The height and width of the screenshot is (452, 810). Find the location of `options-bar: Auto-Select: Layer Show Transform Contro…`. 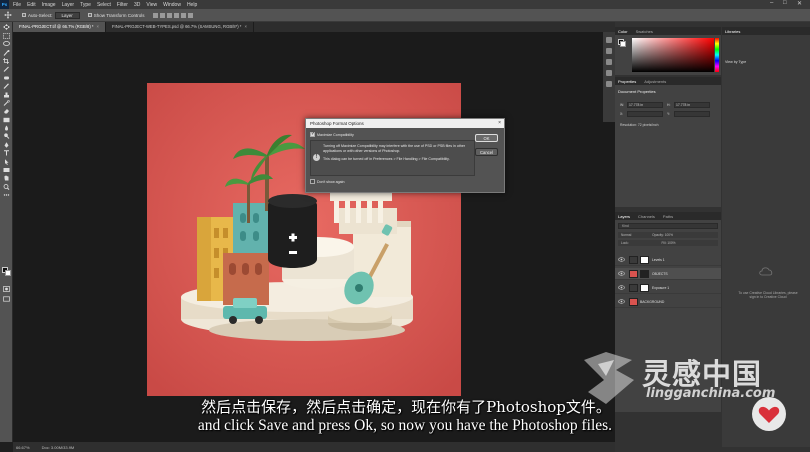

options-bar: Auto-Select: Layer Show Transform Contro… is located at coordinates (405, 15).